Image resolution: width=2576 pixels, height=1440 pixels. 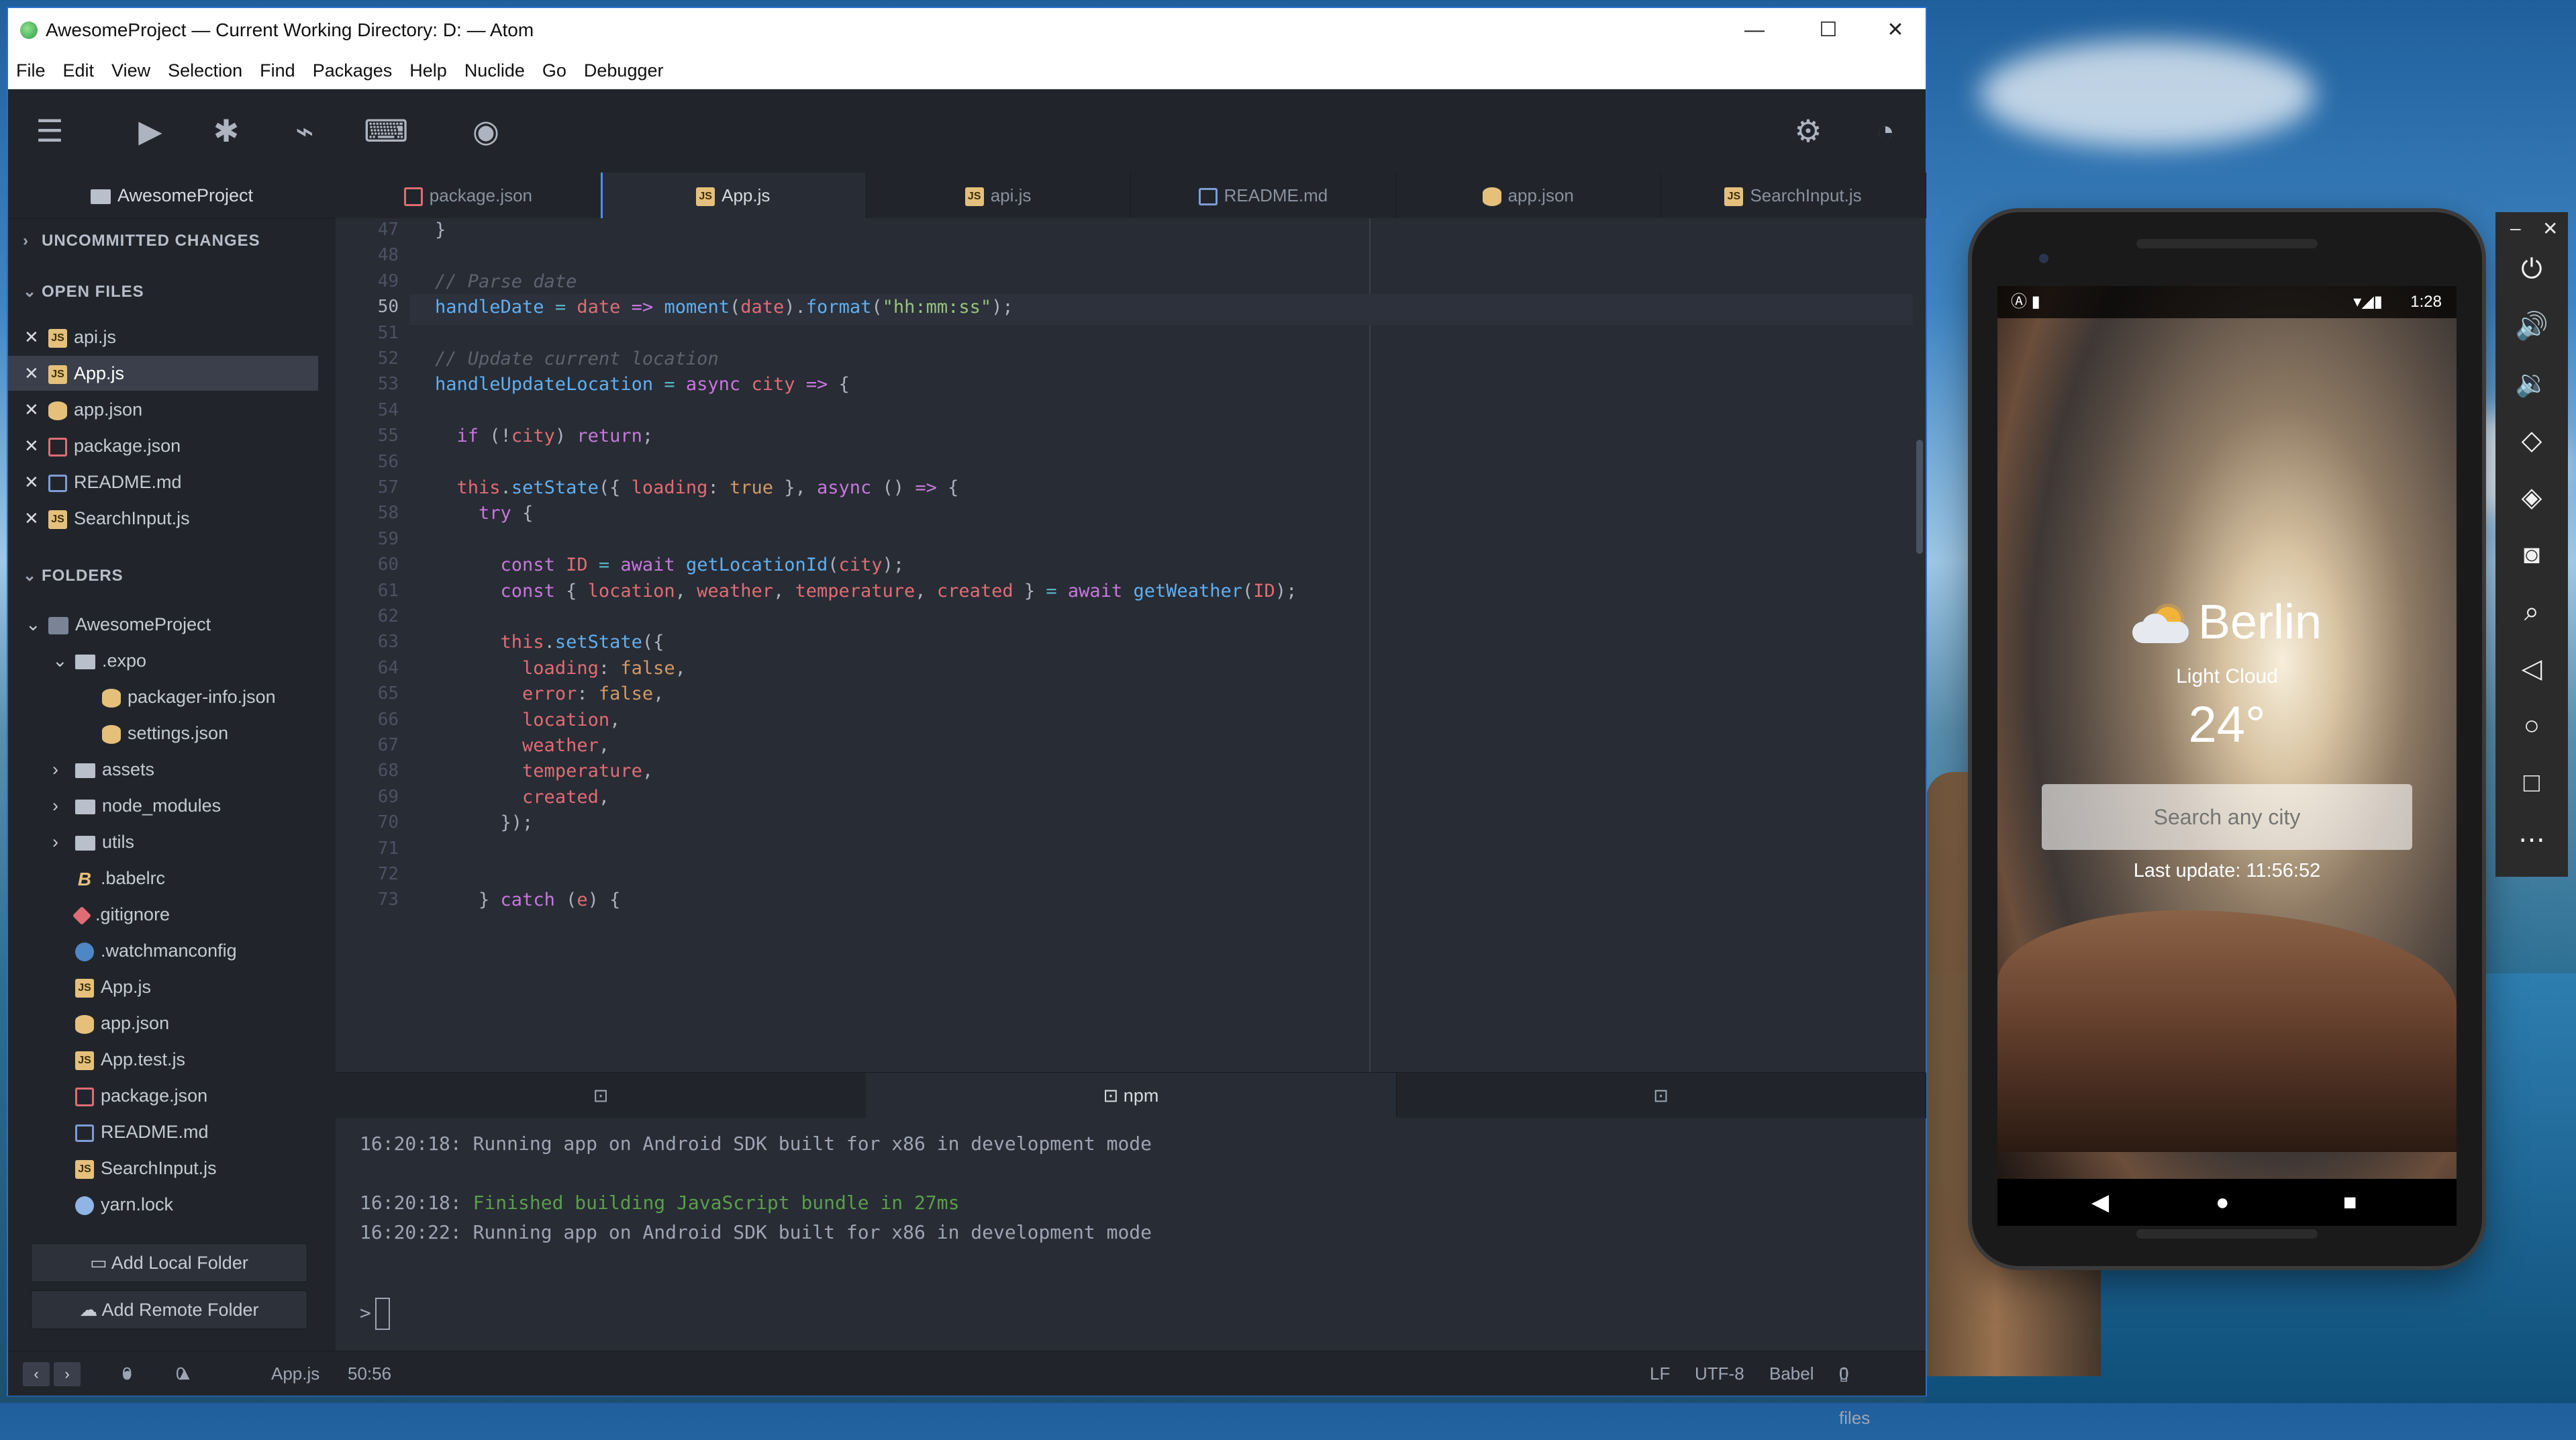 What do you see at coordinates (2227, 817) in the screenshot?
I see `city-search-input` at bounding box center [2227, 817].